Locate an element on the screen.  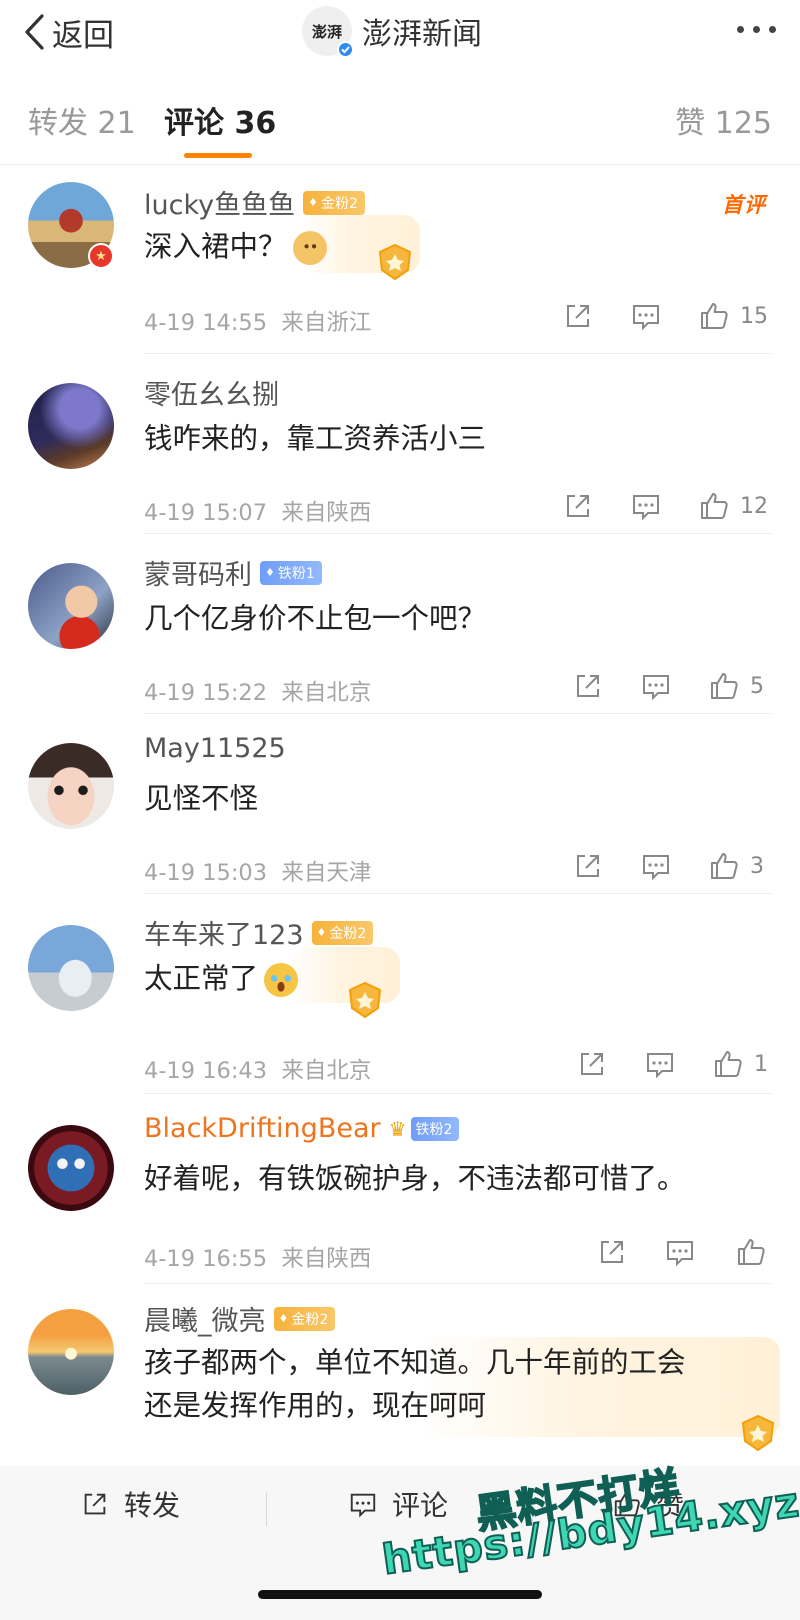
comment-icon is located at coordinates (363, 1505).